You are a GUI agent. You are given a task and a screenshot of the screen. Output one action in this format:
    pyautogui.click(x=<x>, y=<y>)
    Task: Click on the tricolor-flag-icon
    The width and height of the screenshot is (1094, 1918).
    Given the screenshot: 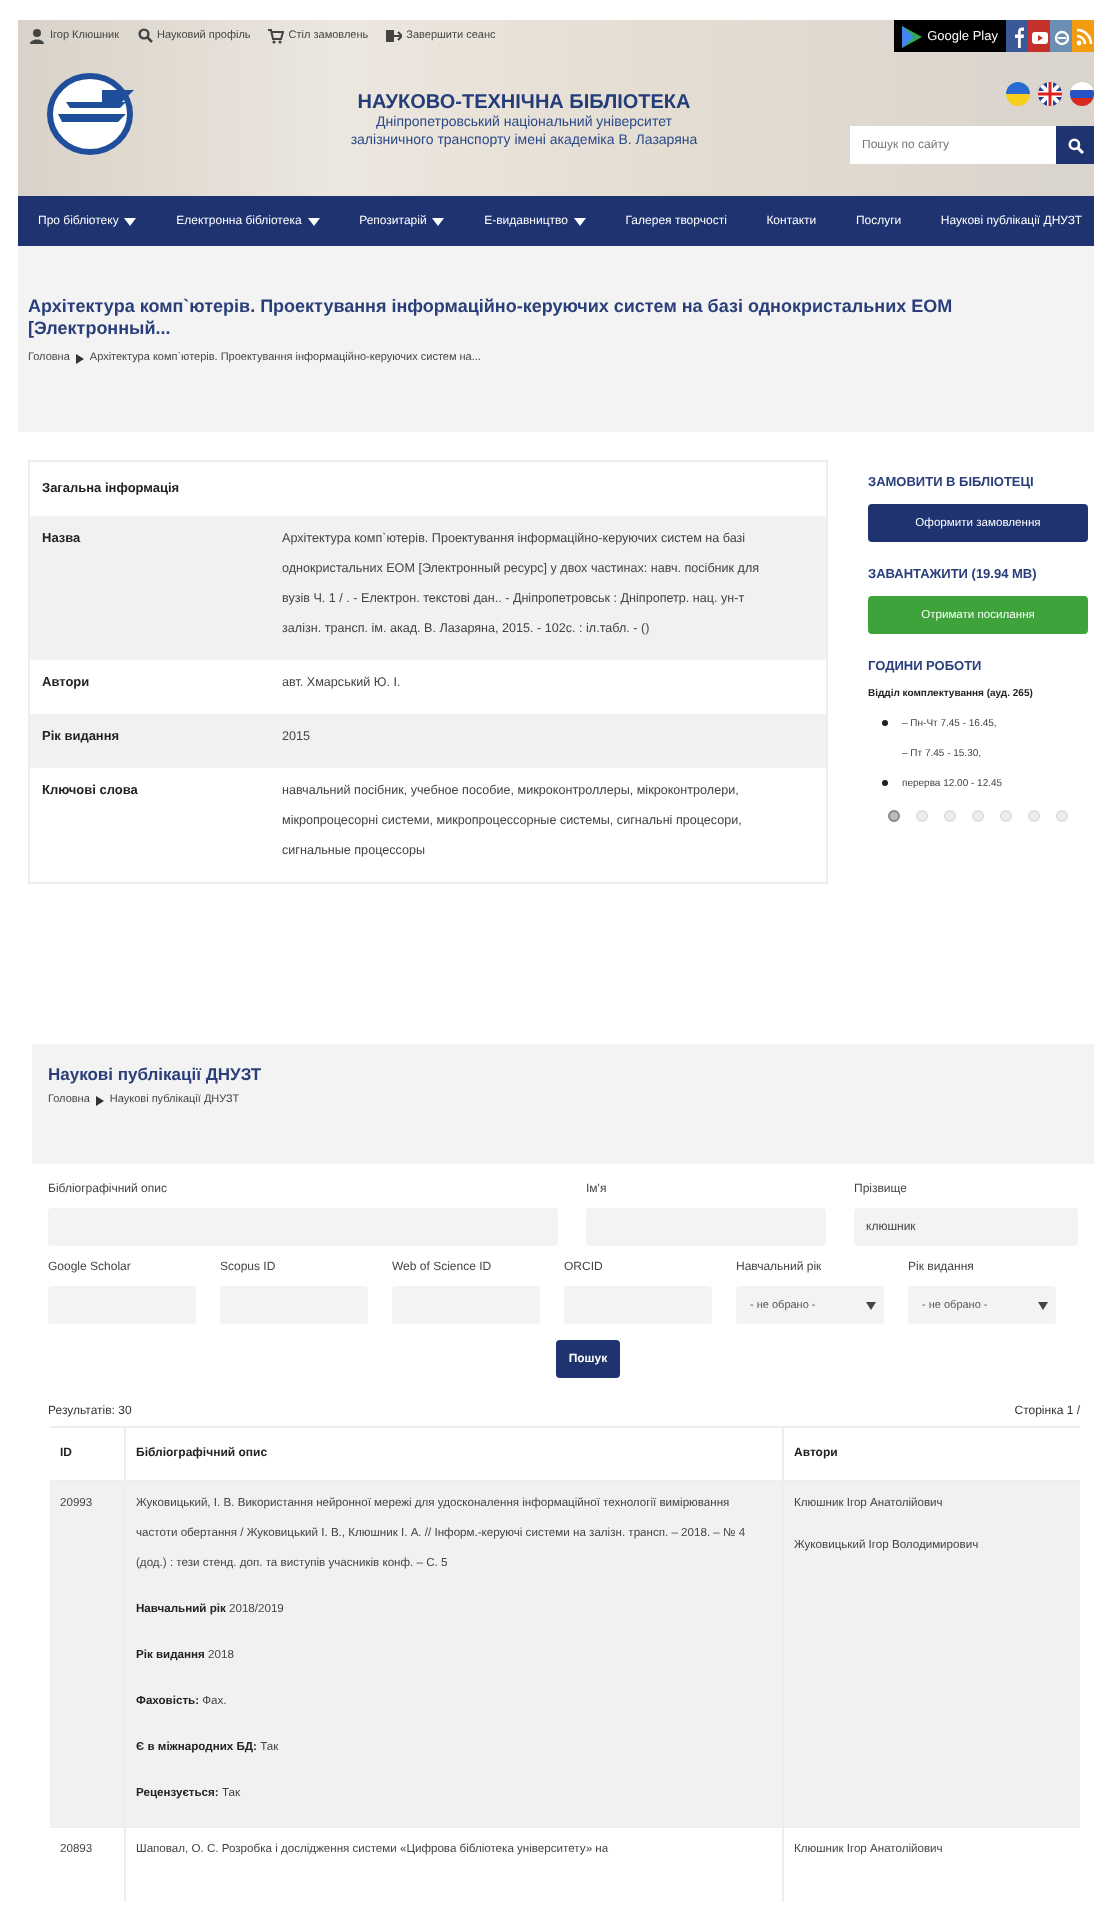 What is the action you would take?
    pyautogui.click(x=1082, y=94)
    